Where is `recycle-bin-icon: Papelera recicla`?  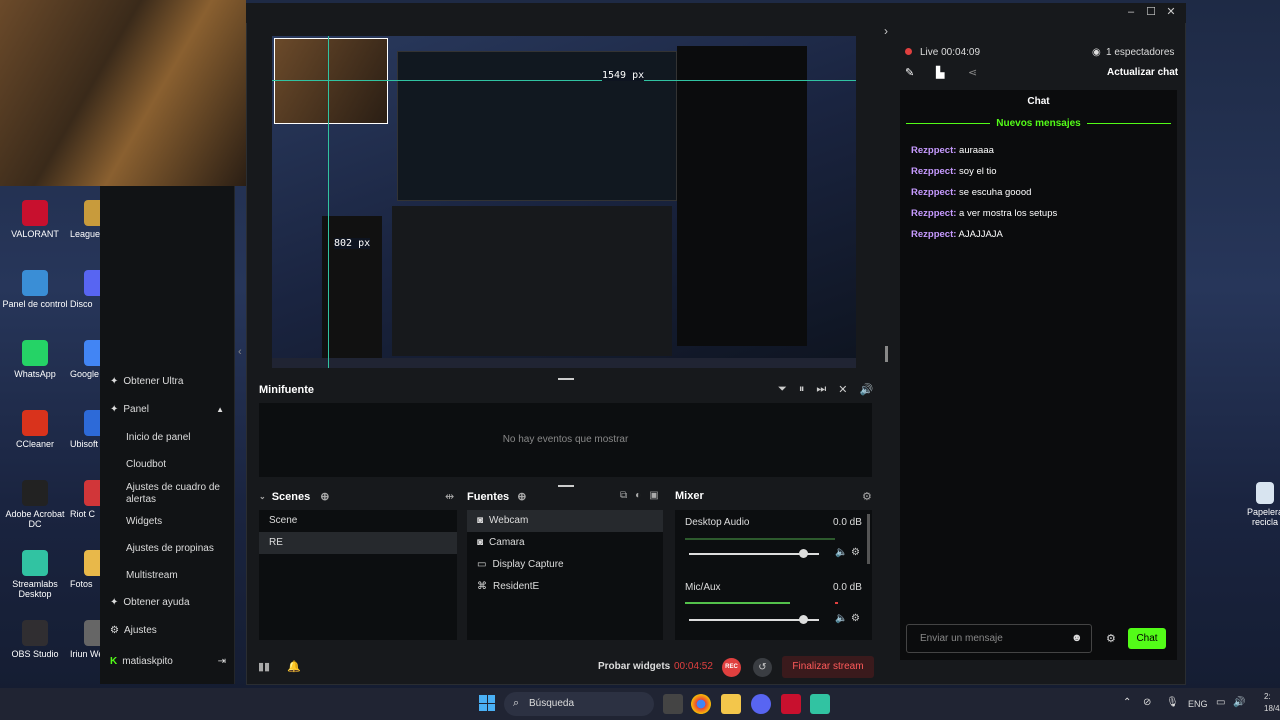
recycle-bin-icon: Papelera recicla is located at coordinates (1262, 504).